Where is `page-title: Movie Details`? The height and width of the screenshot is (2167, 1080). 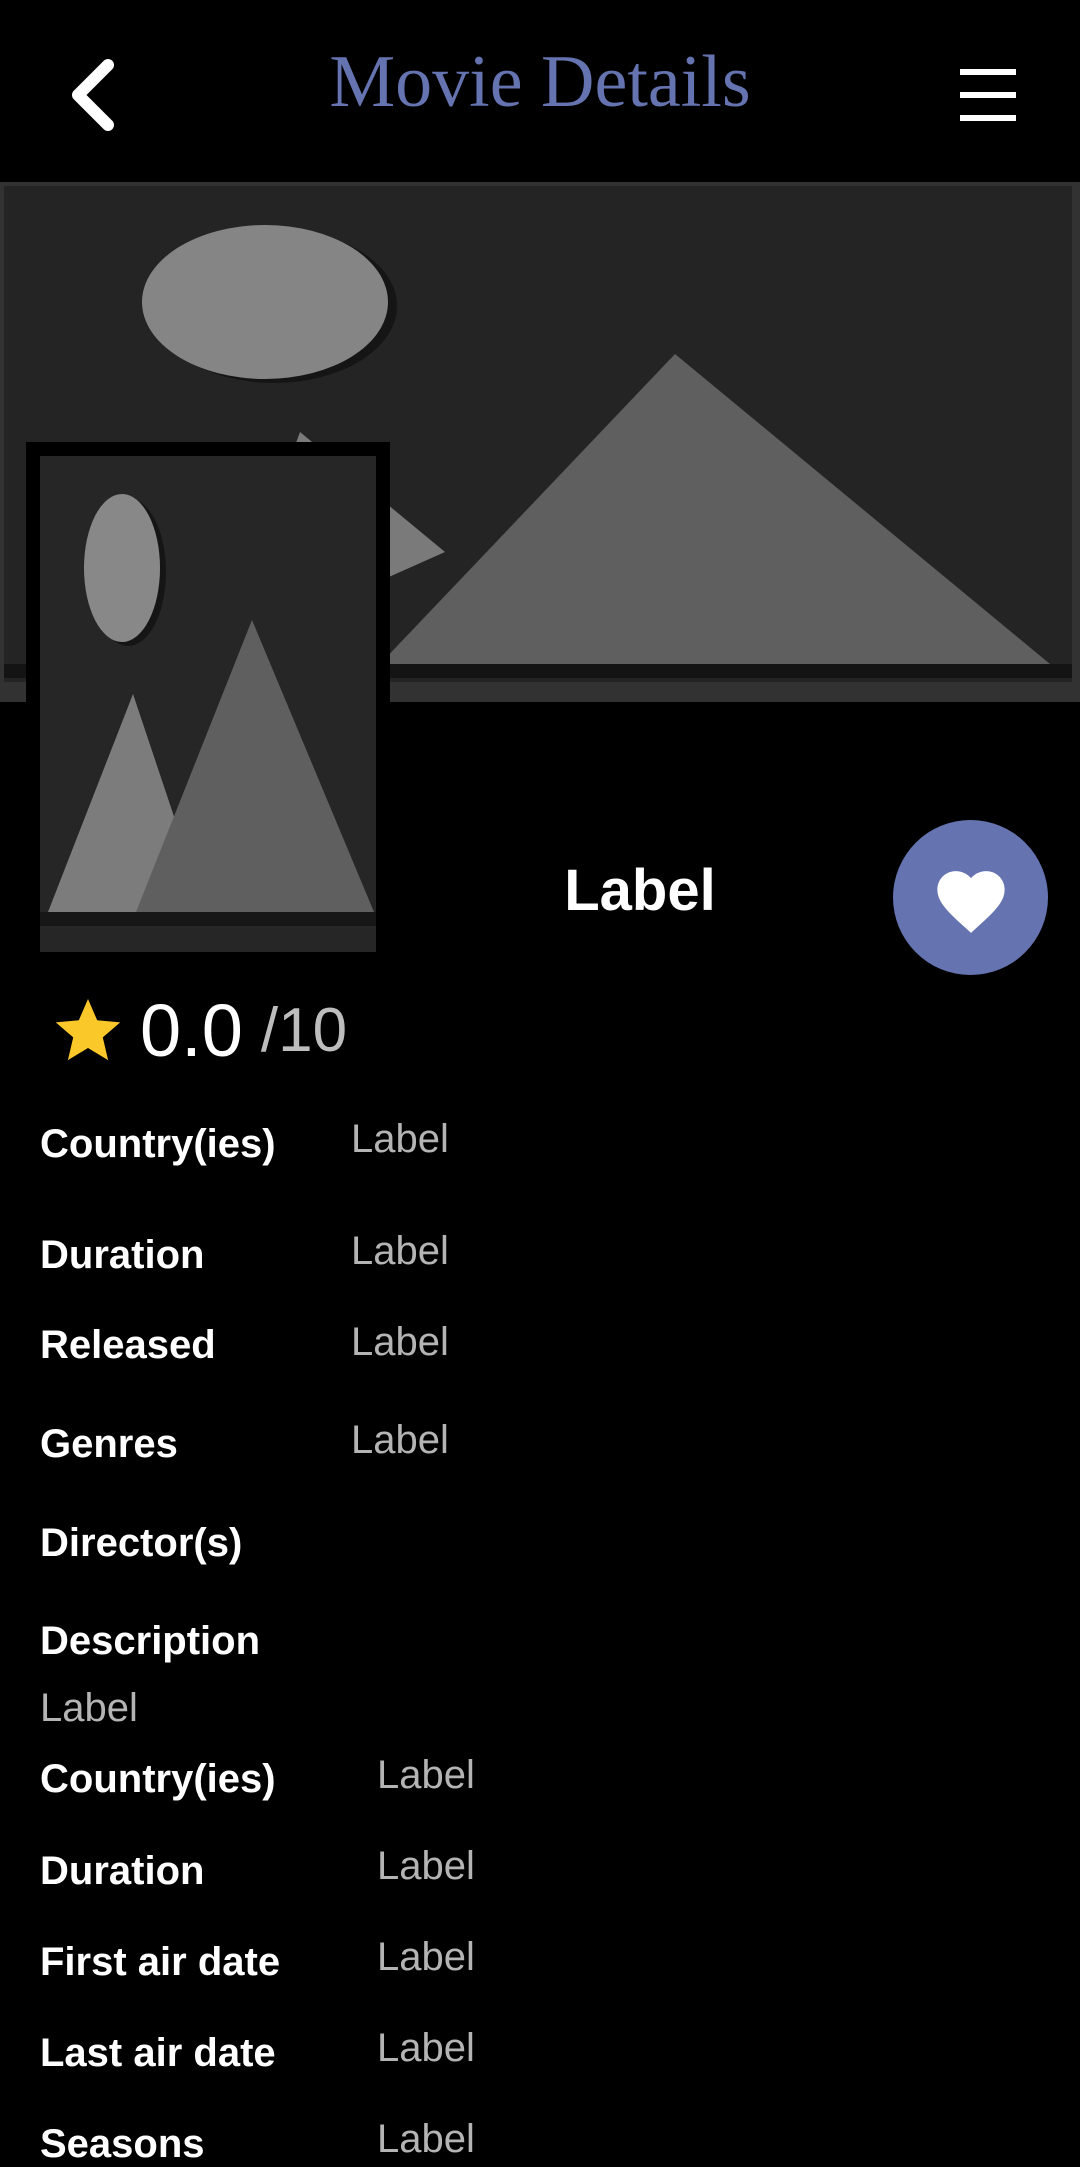
page-title: Movie Details is located at coordinates (540, 82).